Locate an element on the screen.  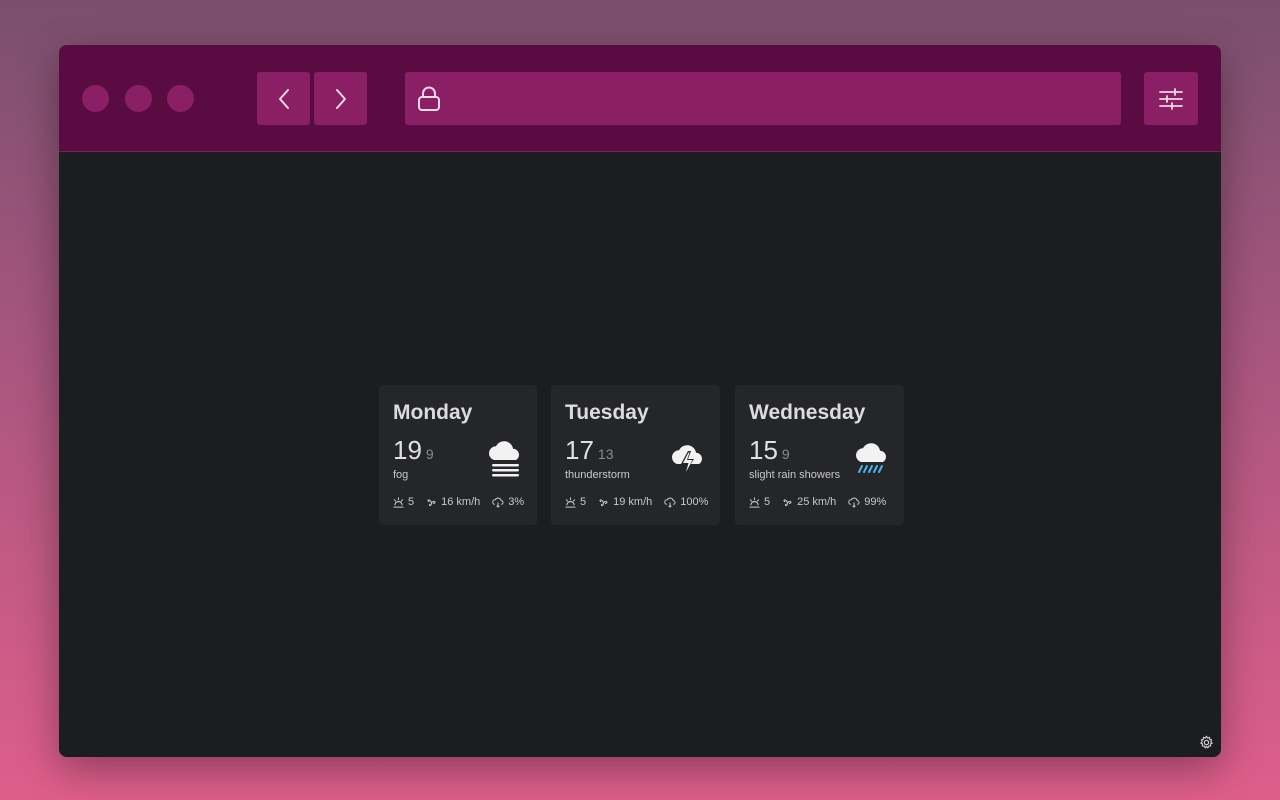
wind-stat: 19 km/h is located at coordinates (625, 502).